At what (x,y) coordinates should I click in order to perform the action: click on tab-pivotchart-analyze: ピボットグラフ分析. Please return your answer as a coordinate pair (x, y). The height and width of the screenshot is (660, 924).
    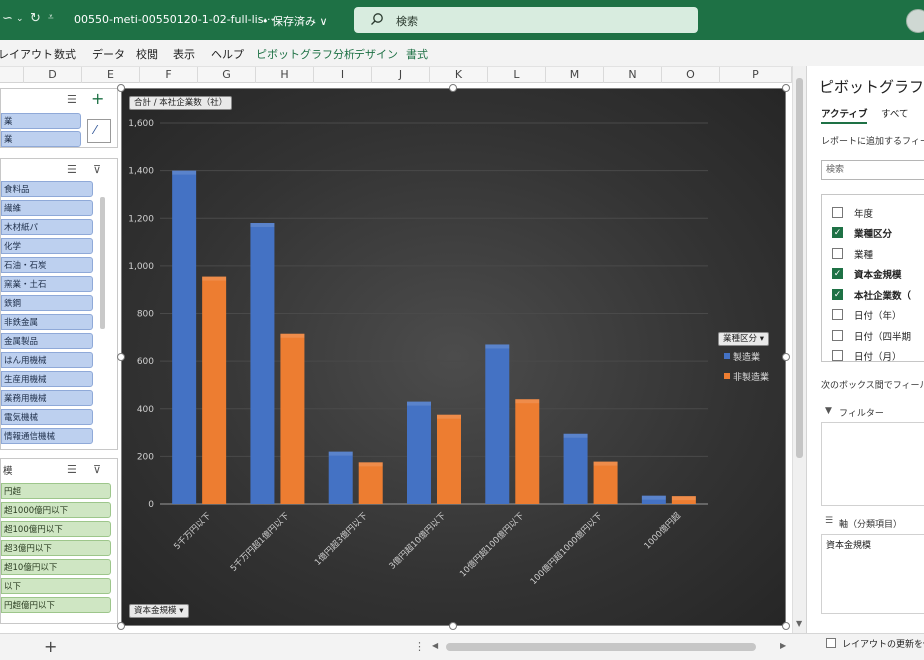
    Looking at the image, I should click on (305, 54).